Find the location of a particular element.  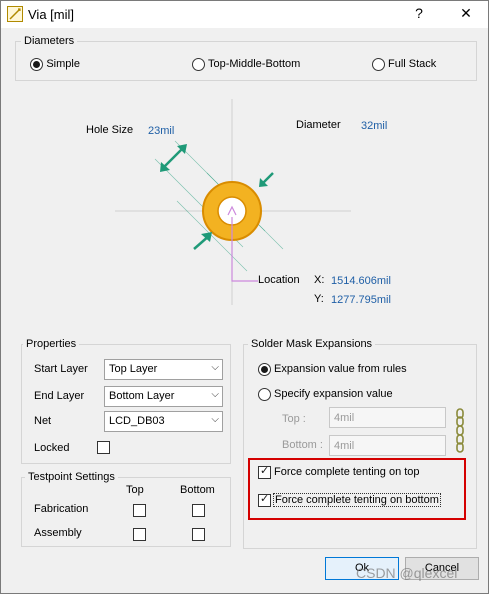

solder-mask-title: Solder Mask Expansions is located at coordinates (312, 344).